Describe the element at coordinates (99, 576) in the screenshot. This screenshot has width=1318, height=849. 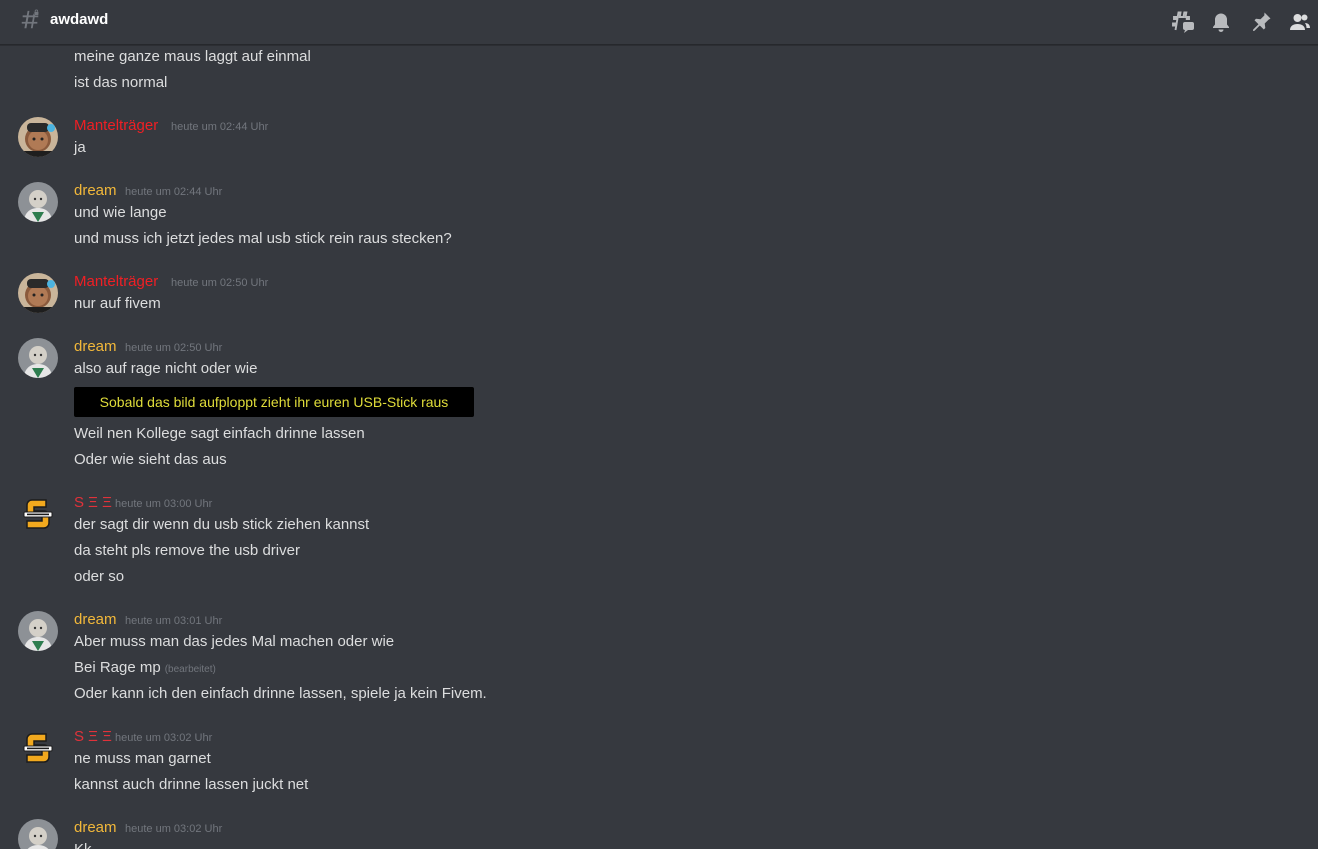
I see `message-text: oder so` at that location.